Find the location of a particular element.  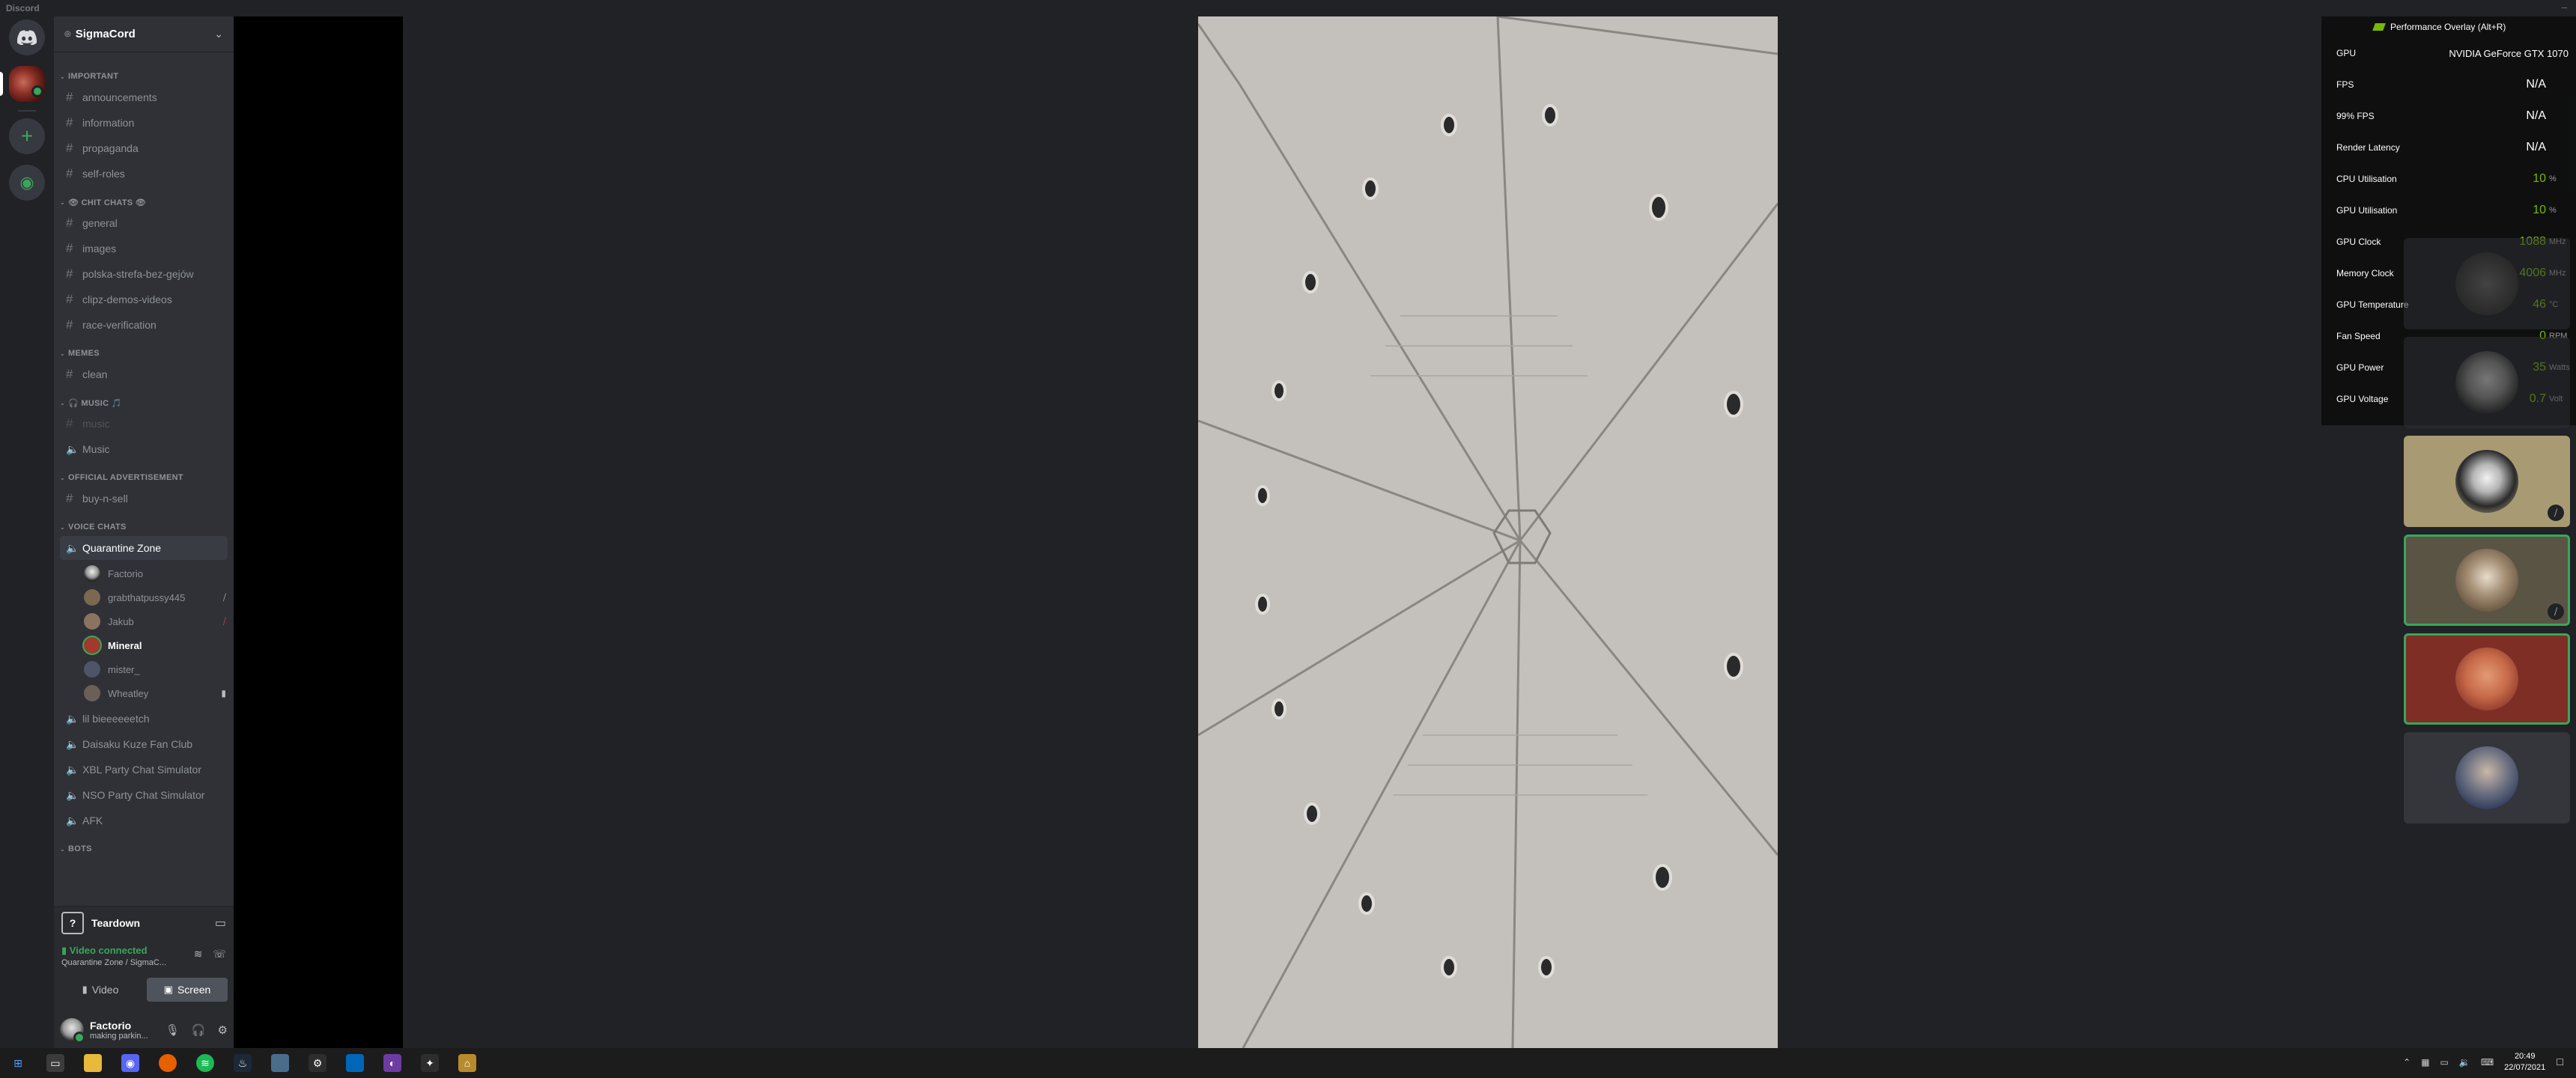

channel-clean: # clean is located at coordinates (144, 374).